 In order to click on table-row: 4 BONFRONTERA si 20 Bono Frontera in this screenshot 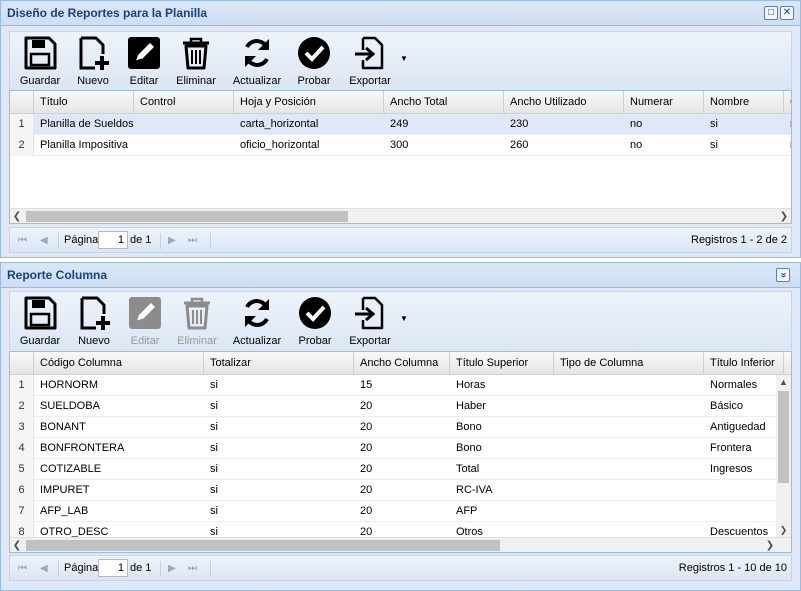, I will do `click(400, 448)`.